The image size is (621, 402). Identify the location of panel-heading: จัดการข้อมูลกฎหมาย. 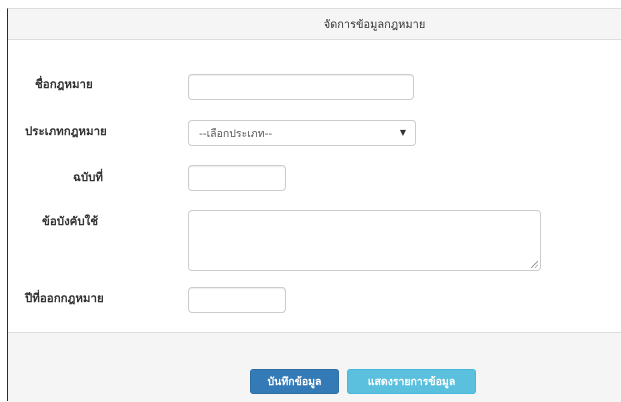
(314, 24).